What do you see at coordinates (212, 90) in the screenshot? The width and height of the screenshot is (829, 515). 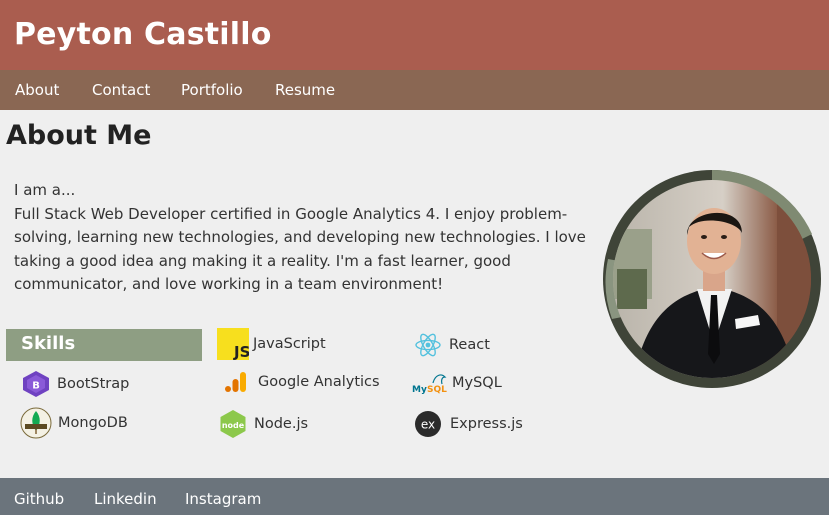 I see `nav-portfolio: Portfolio` at bounding box center [212, 90].